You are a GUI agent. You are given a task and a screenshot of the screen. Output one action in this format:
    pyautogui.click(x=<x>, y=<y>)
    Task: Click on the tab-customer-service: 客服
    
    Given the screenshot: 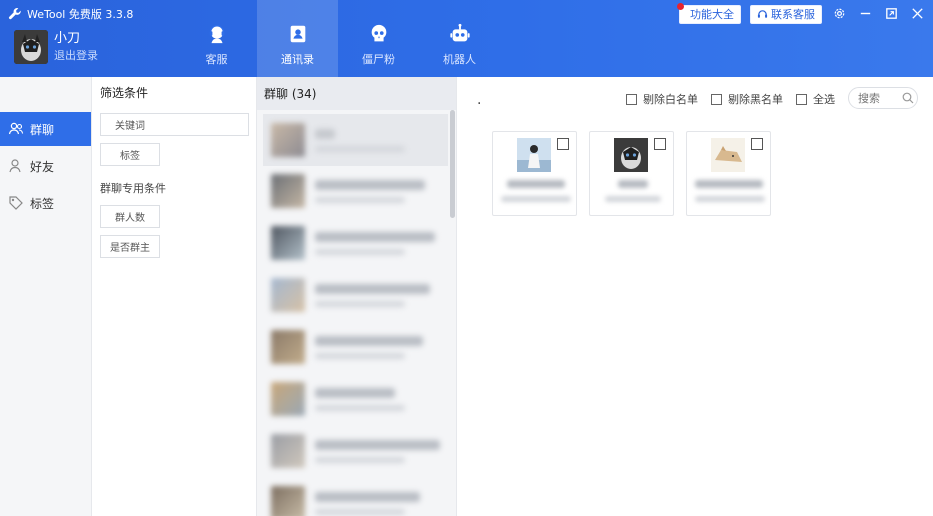 What is the action you would take?
    pyautogui.click(x=216, y=38)
    